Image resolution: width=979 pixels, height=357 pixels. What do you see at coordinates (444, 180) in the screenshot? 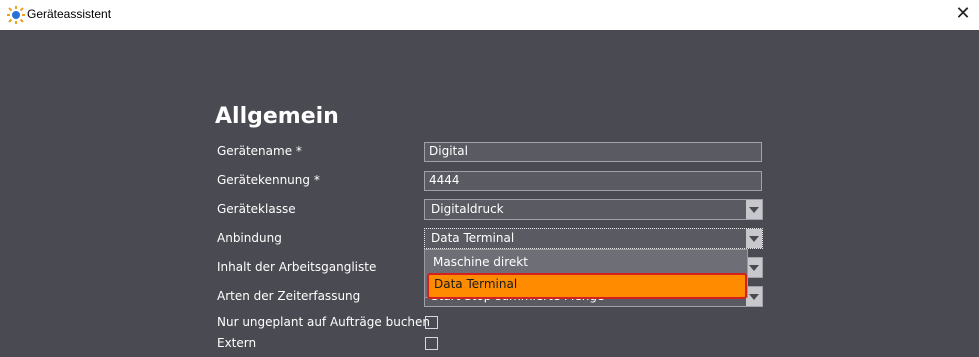
I see `geraetekennung-value: 4444` at bounding box center [444, 180].